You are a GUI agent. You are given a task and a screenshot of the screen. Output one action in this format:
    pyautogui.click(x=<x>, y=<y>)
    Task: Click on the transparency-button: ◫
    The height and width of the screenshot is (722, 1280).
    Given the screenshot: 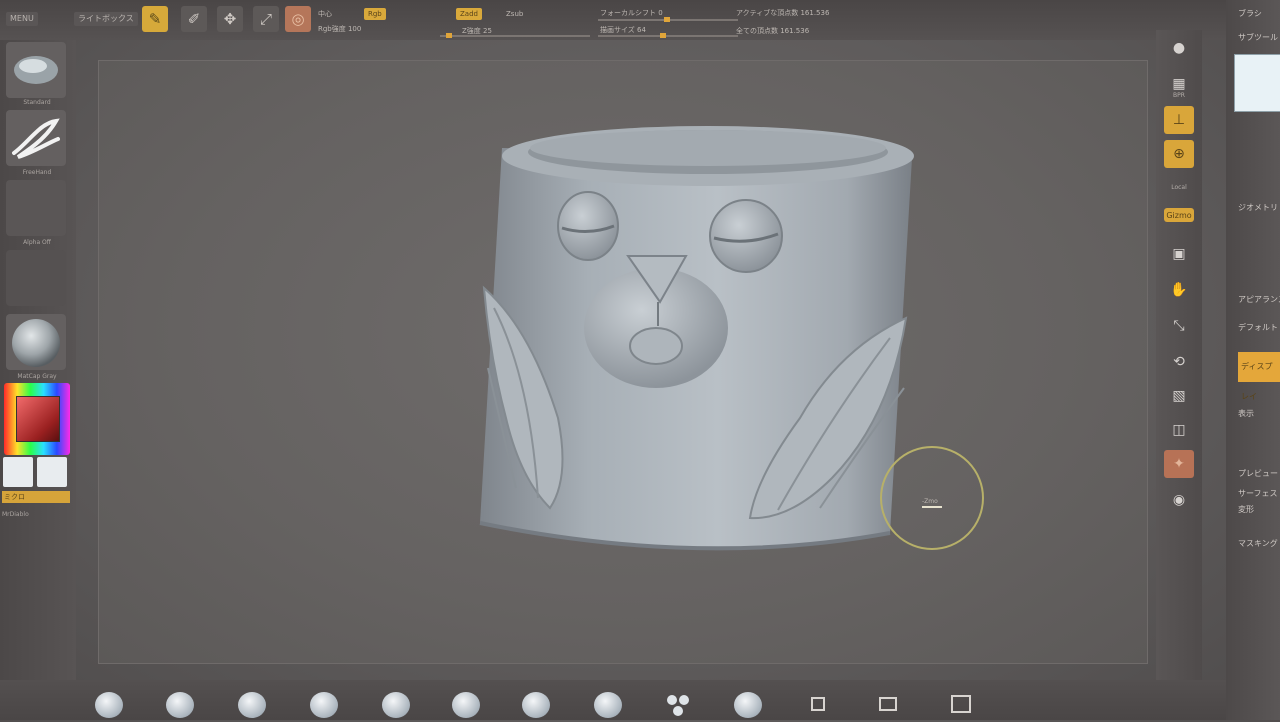 What is the action you would take?
    pyautogui.click(x=1179, y=430)
    